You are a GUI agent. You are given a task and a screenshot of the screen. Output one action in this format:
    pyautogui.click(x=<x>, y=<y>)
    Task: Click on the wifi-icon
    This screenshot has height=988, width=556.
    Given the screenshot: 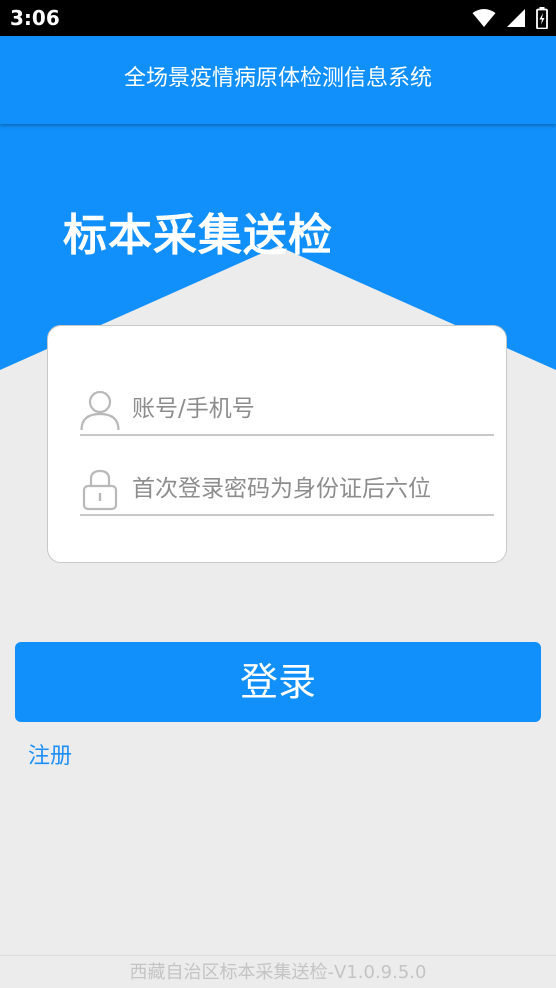 What is the action you would take?
    pyautogui.click(x=484, y=18)
    